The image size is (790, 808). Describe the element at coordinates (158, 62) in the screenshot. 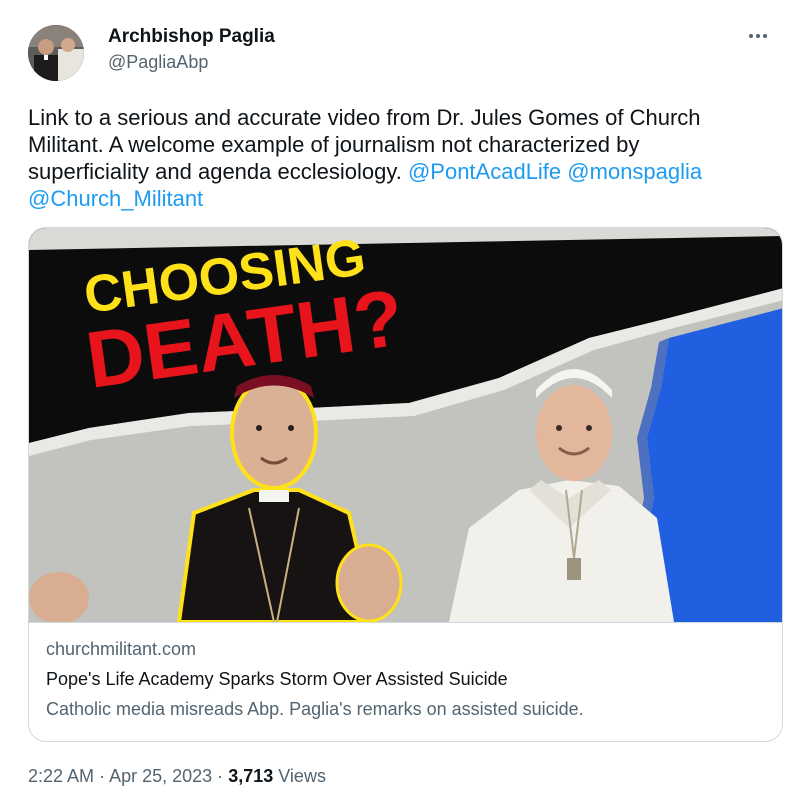

I see `author-handle: @PagliaAbp` at that location.